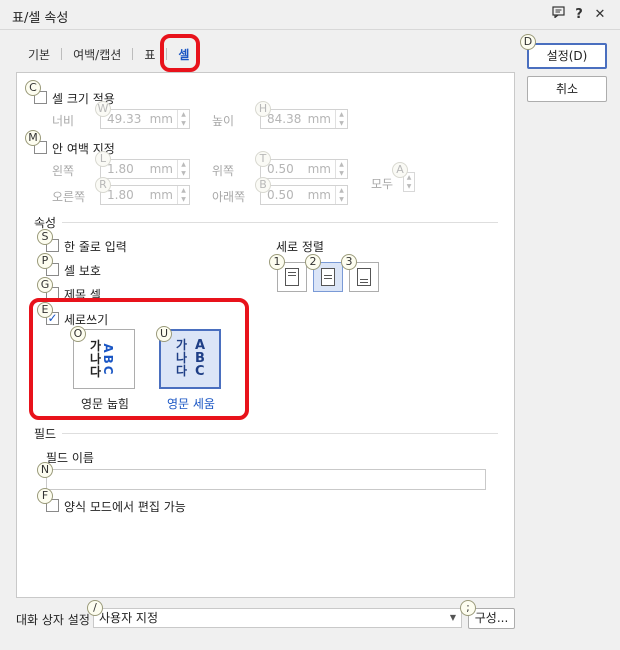 Image resolution: width=620 pixels, height=650 pixels. Describe the element at coordinates (183, 119) in the screenshot. I see `width-spinner: ▲ ▼` at that location.